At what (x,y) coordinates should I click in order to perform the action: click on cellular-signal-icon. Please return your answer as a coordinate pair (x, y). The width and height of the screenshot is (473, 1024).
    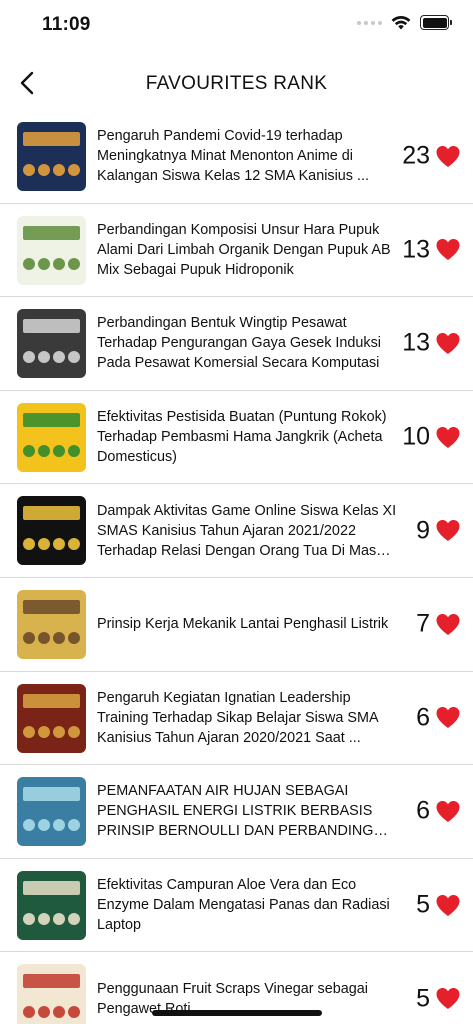
    Looking at the image, I should click on (369, 22).